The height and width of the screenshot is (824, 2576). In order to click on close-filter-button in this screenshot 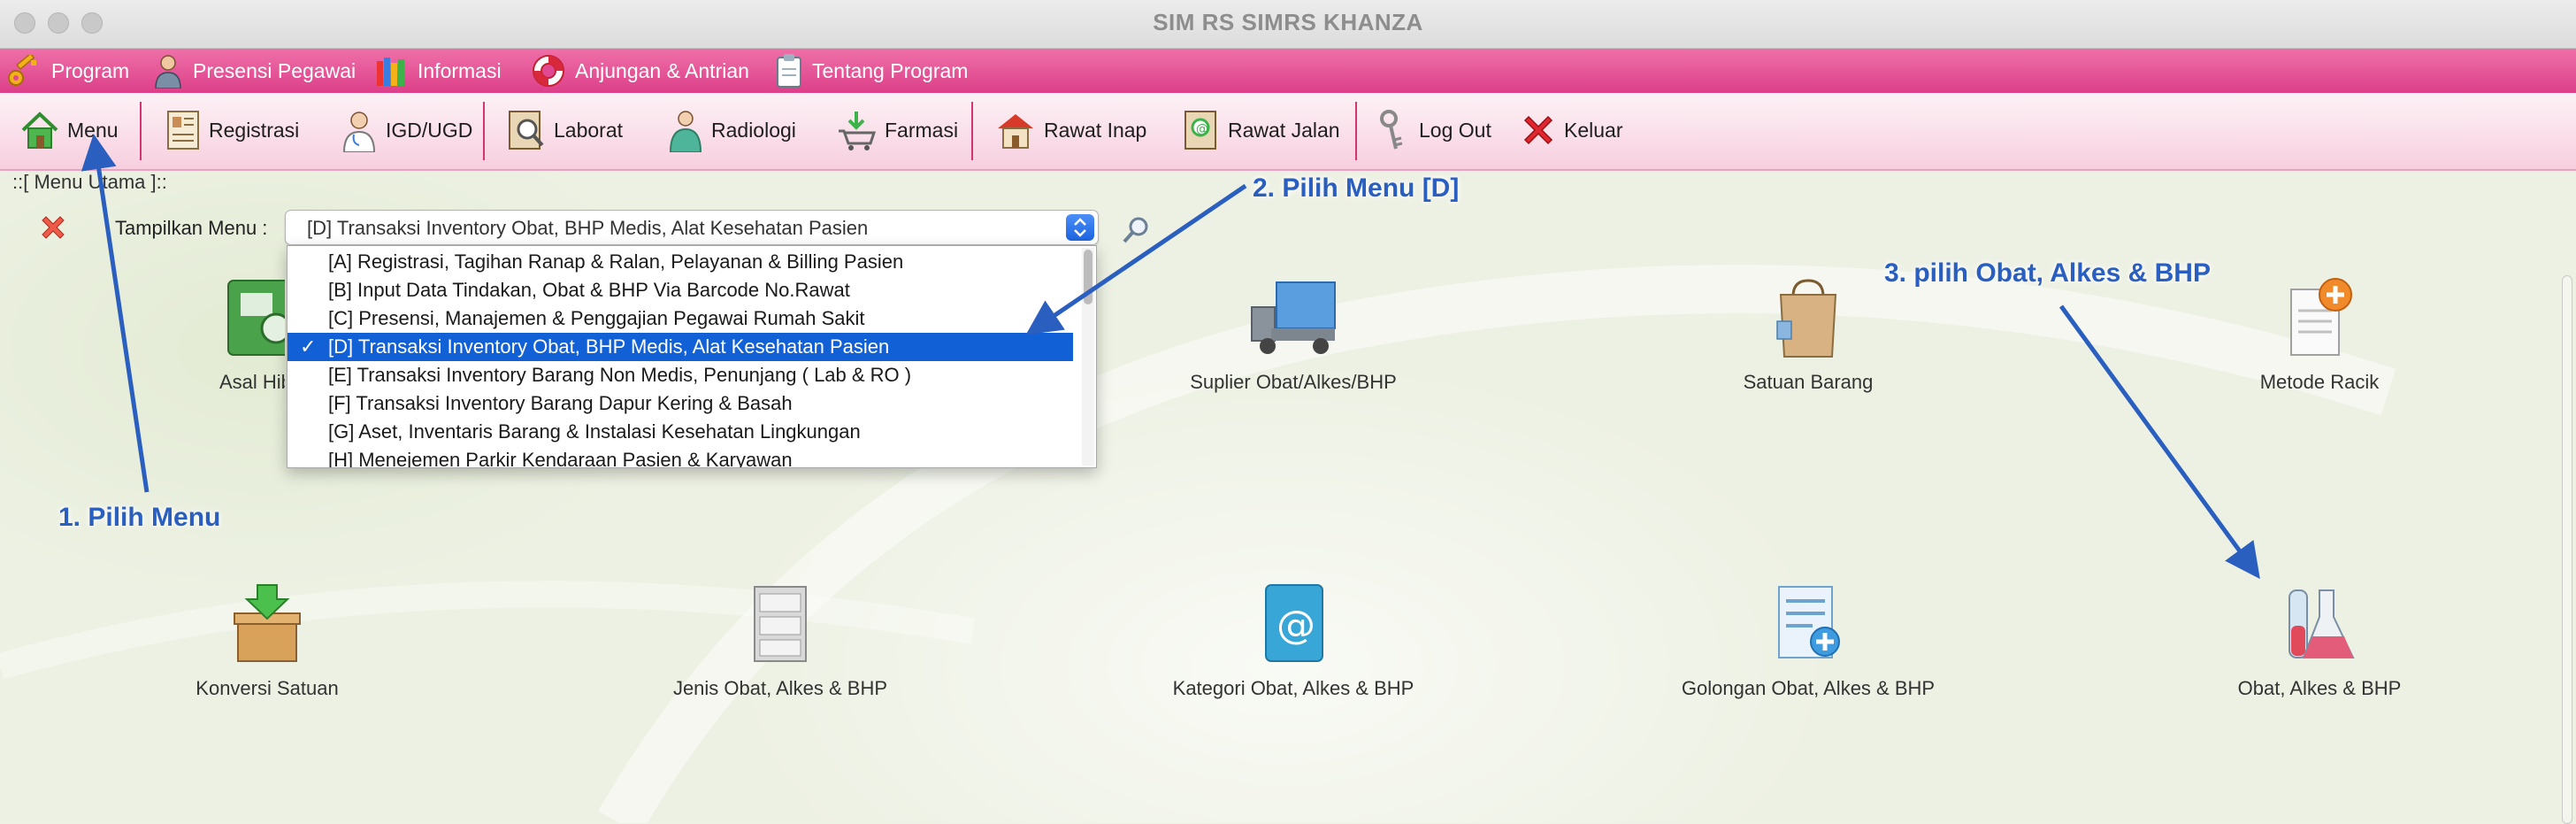, I will do `click(53, 230)`.